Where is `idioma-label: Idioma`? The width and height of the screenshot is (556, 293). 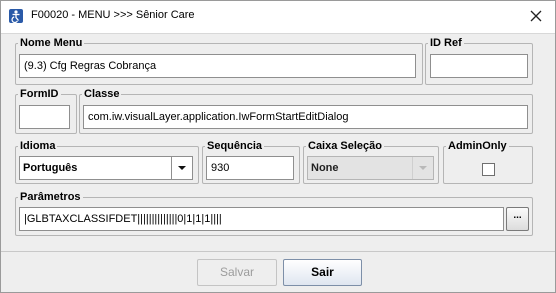 idioma-label: Idioma is located at coordinates (38, 146).